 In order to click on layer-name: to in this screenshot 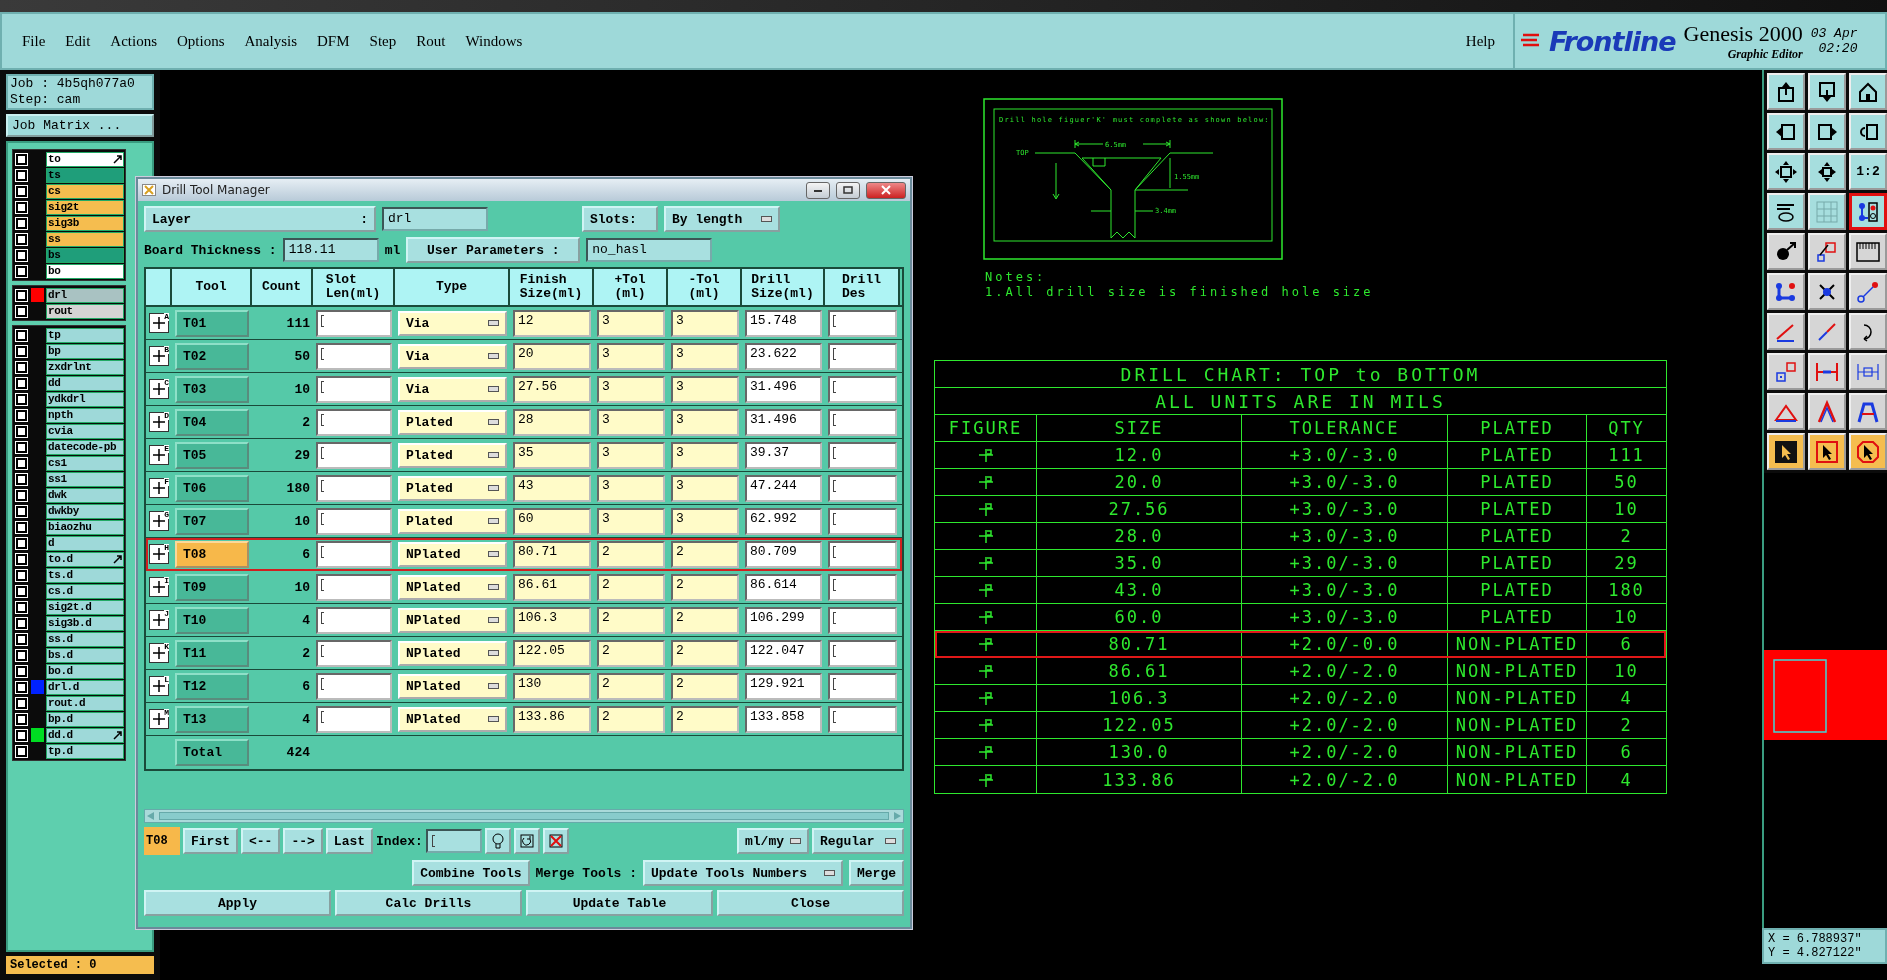, I will do `click(85, 159)`.